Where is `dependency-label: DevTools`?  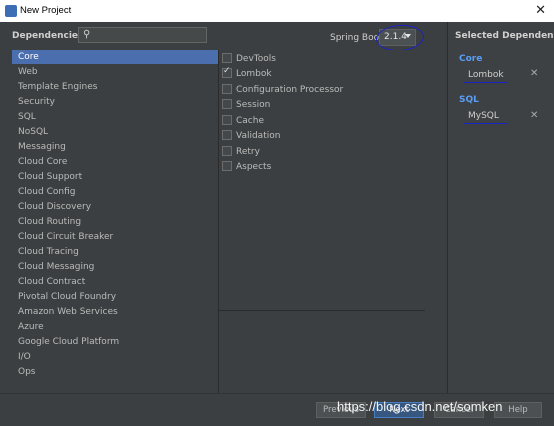 dependency-label: DevTools is located at coordinates (256, 59).